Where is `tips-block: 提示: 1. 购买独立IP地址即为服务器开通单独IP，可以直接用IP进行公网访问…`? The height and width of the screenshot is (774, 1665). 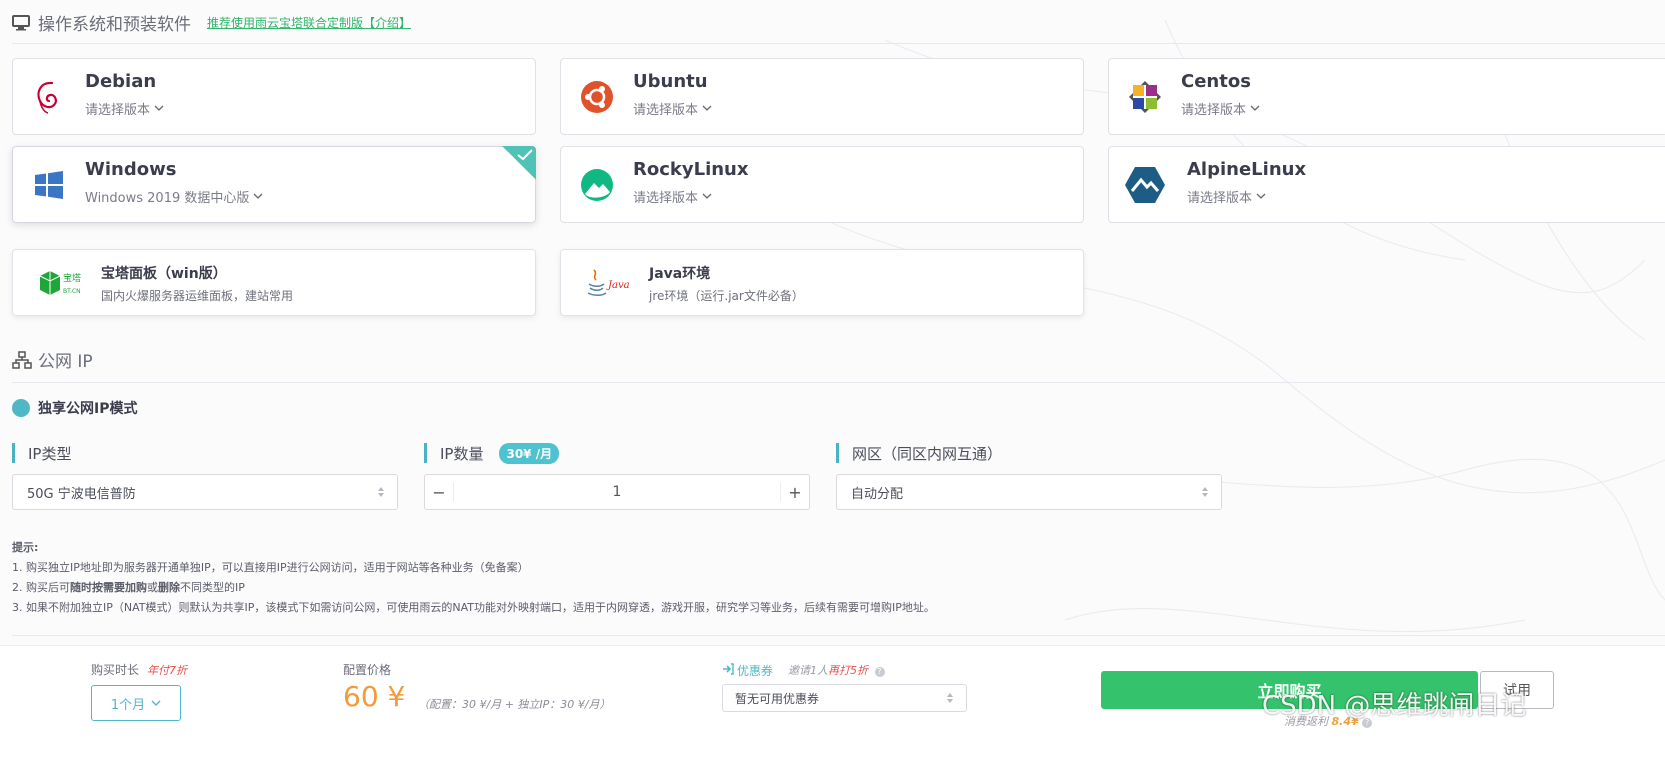 tips-block: 提示: 1. 购买独立IP地址即为服务器开通单独IP，可以直接用IP进行公网访问… is located at coordinates (473, 578).